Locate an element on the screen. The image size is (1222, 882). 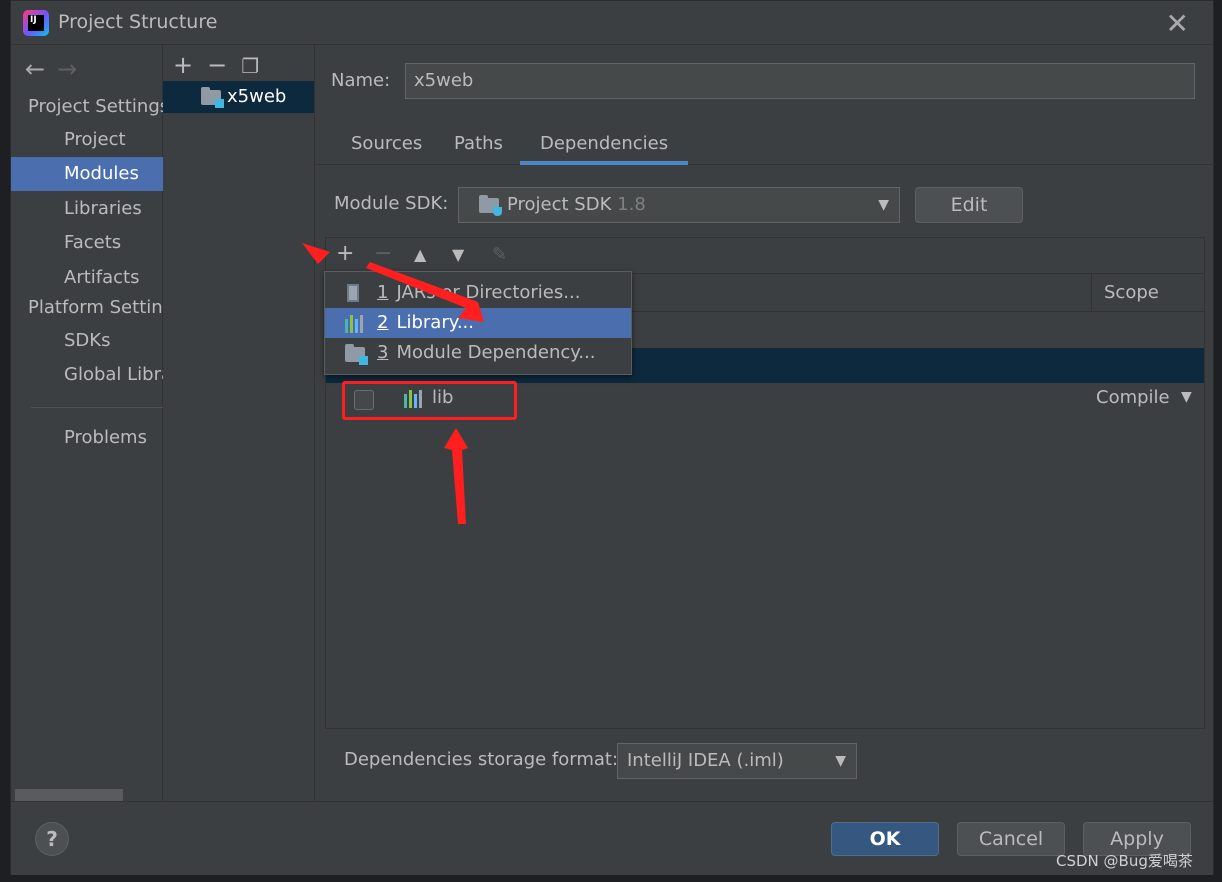
module-name: x5web is located at coordinates (257, 96).